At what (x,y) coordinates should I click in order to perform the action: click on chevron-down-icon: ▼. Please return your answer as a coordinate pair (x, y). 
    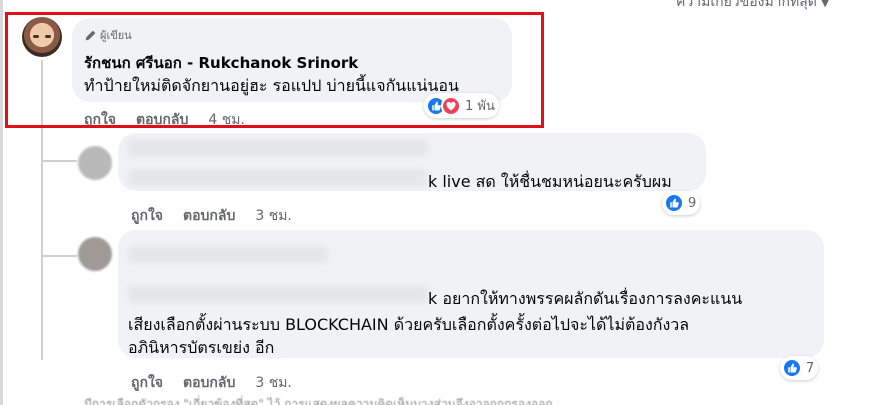
    Looking at the image, I should click on (825, 4).